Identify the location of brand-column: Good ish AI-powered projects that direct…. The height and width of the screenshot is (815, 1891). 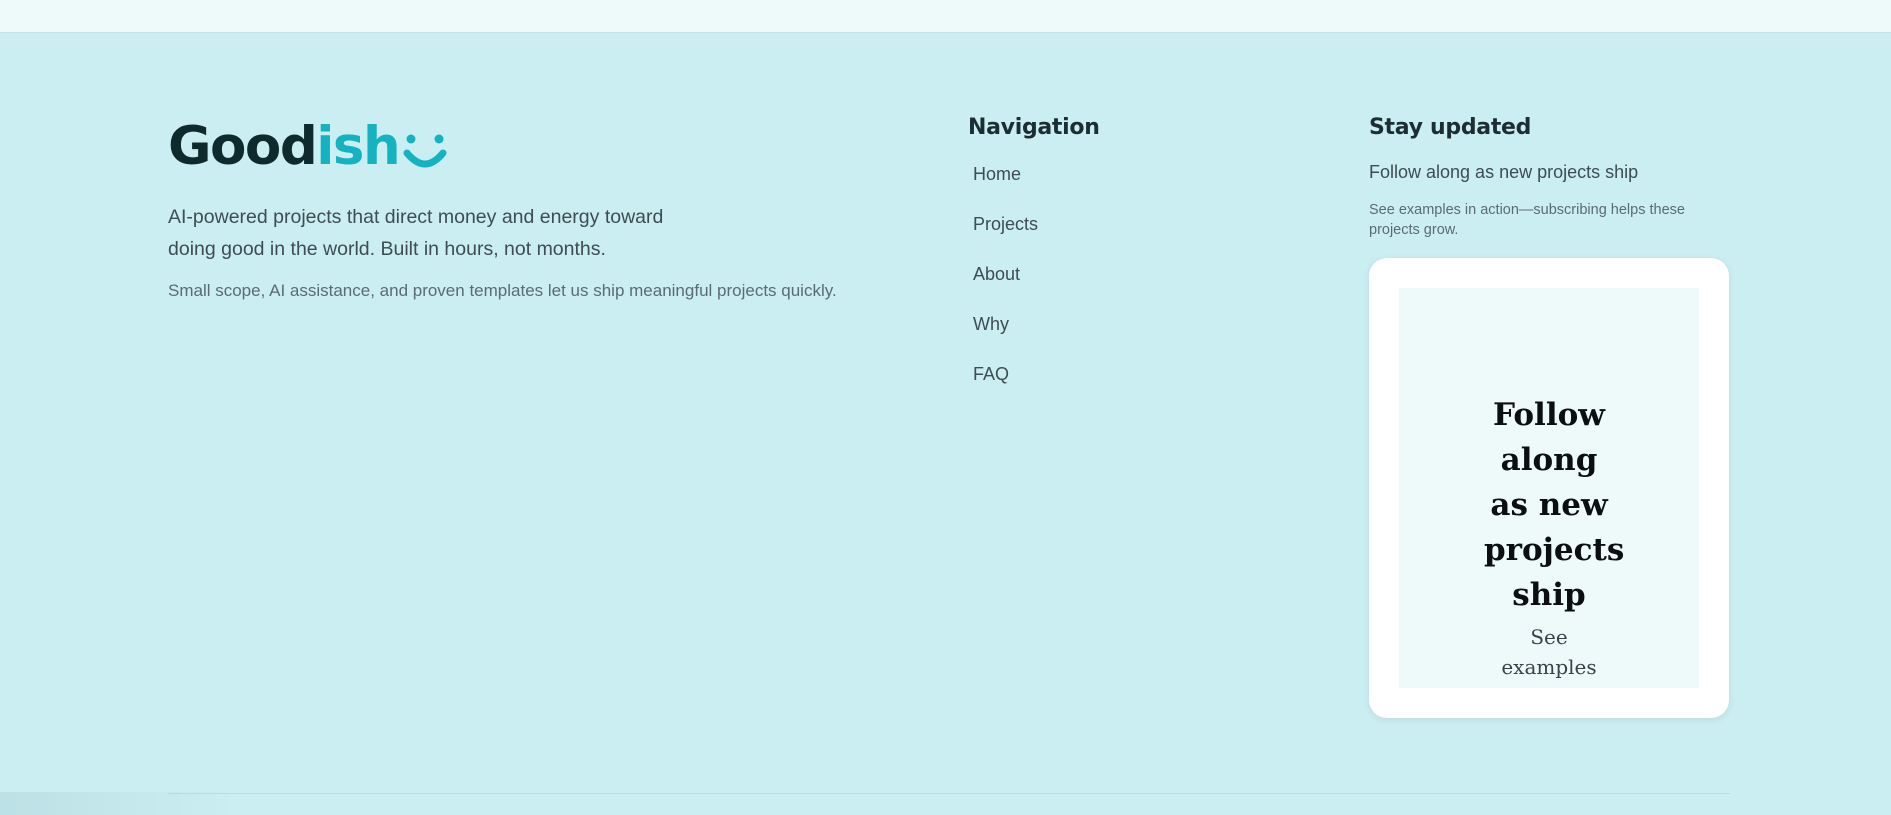
(528, 208).